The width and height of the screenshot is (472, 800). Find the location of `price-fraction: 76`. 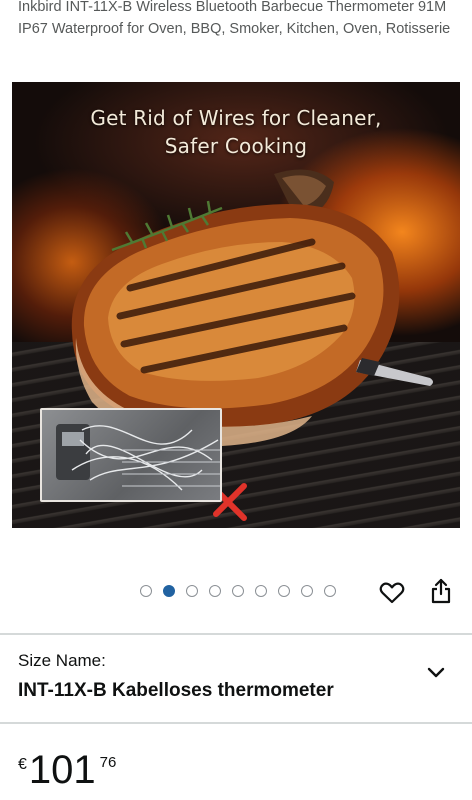

price-fraction: 76 is located at coordinates (108, 762).